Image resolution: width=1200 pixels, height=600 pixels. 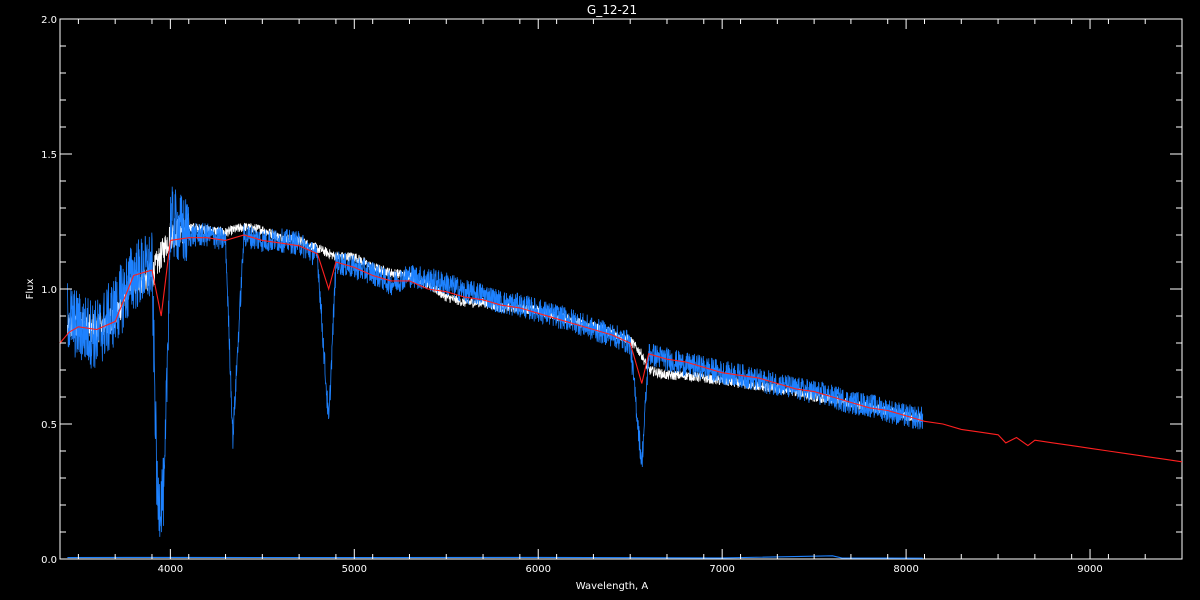 I want to click on x-tick-label: 5000, so click(x=354, y=569).